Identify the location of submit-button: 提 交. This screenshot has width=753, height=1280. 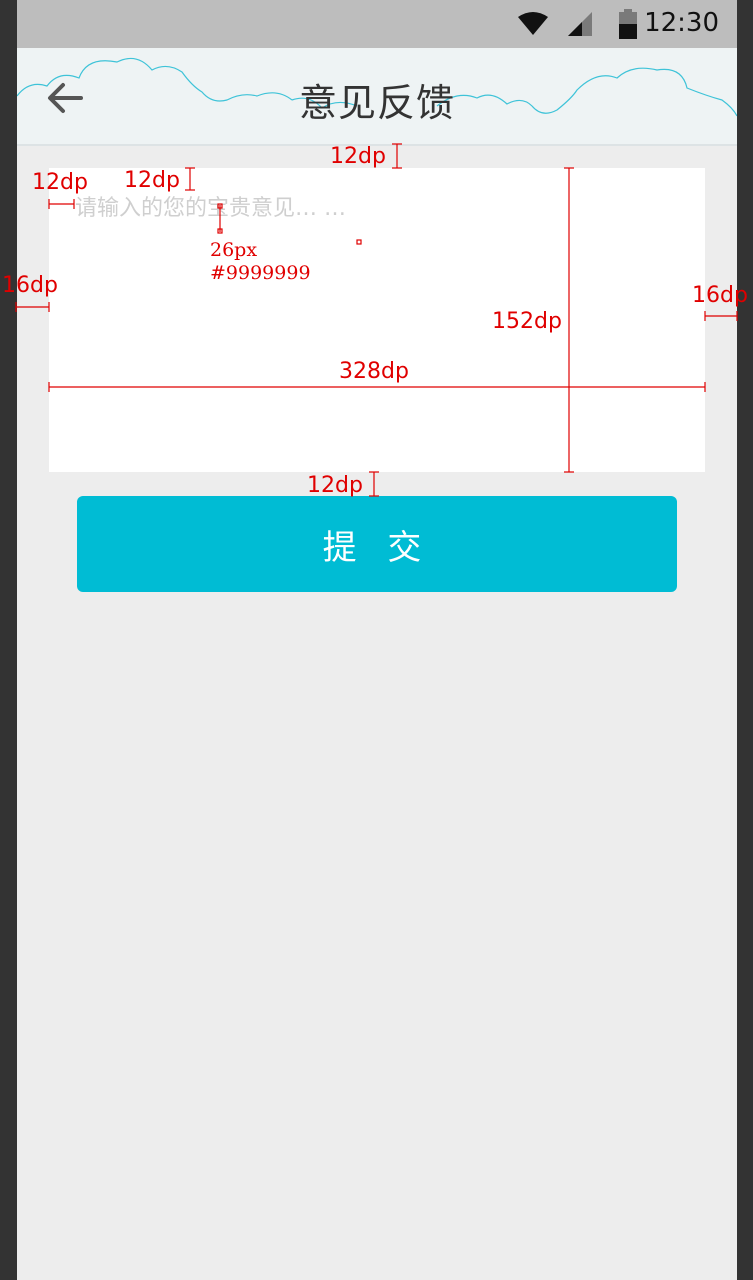
(377, 544).